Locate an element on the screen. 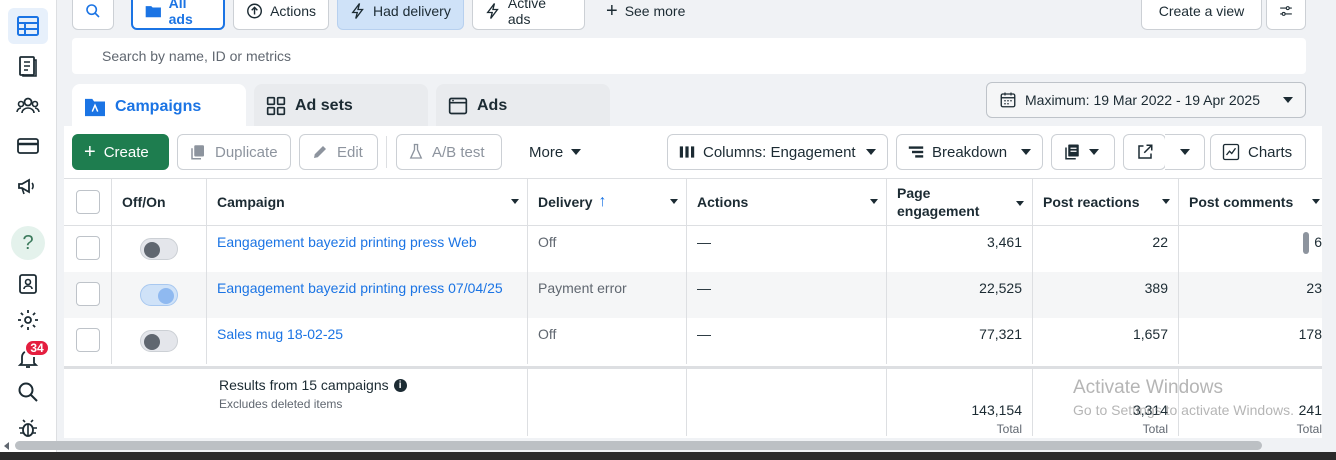 Image resolution: width=1336 pixels, height=460 pixels. os-taskbar-strip is located at coordinates (668, 456).